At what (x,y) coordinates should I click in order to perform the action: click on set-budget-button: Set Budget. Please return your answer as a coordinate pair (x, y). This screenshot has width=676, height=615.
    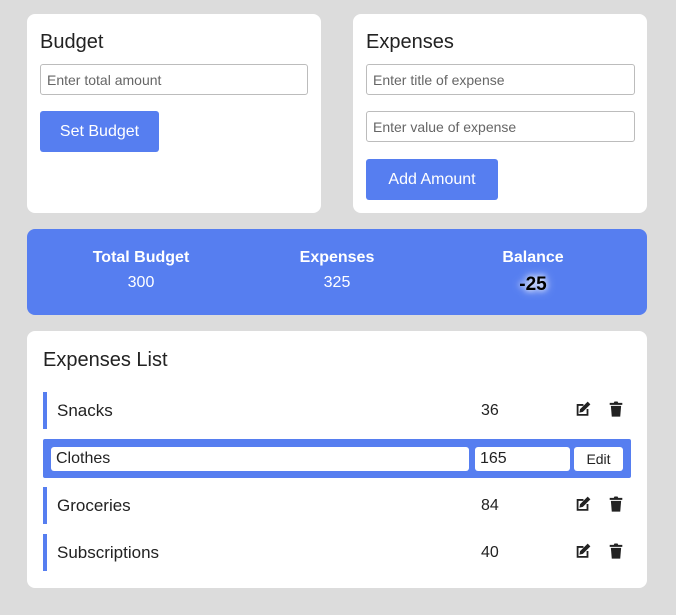
    Looking at the image, I should click on (99, 131).